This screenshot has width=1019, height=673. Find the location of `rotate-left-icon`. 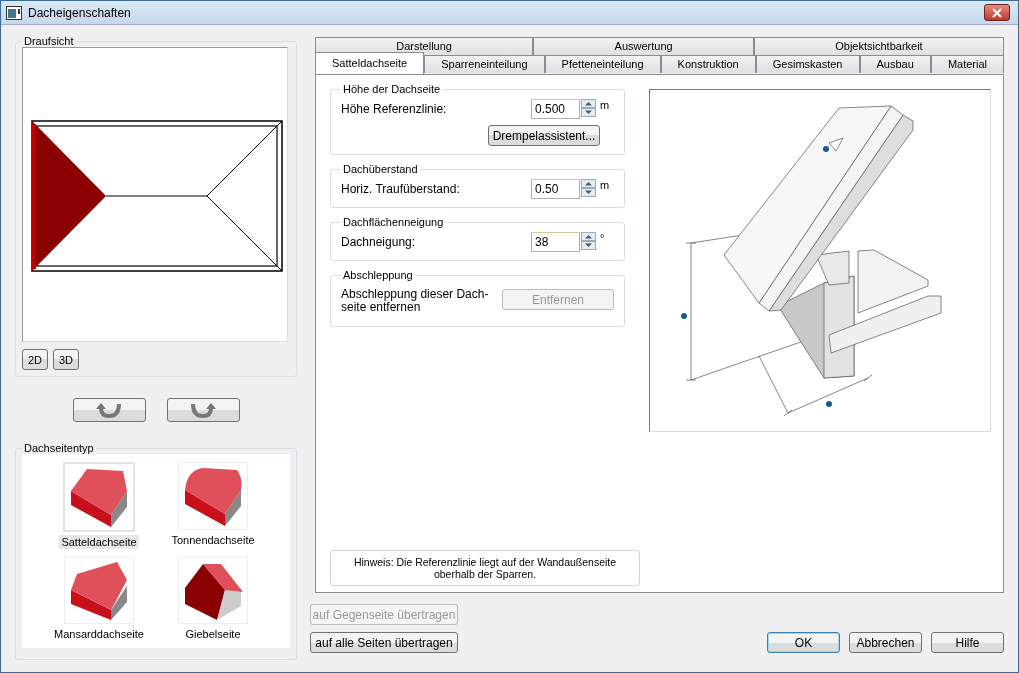

rotate-left-icon is located at coordinates (109, 410).